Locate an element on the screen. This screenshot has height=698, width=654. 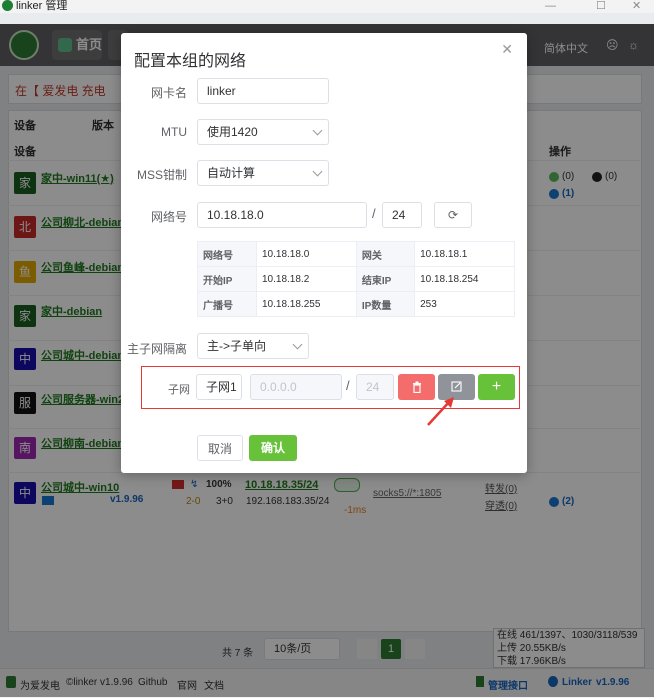
mss-value: 自动计算 is located at coordinates (231, 173).